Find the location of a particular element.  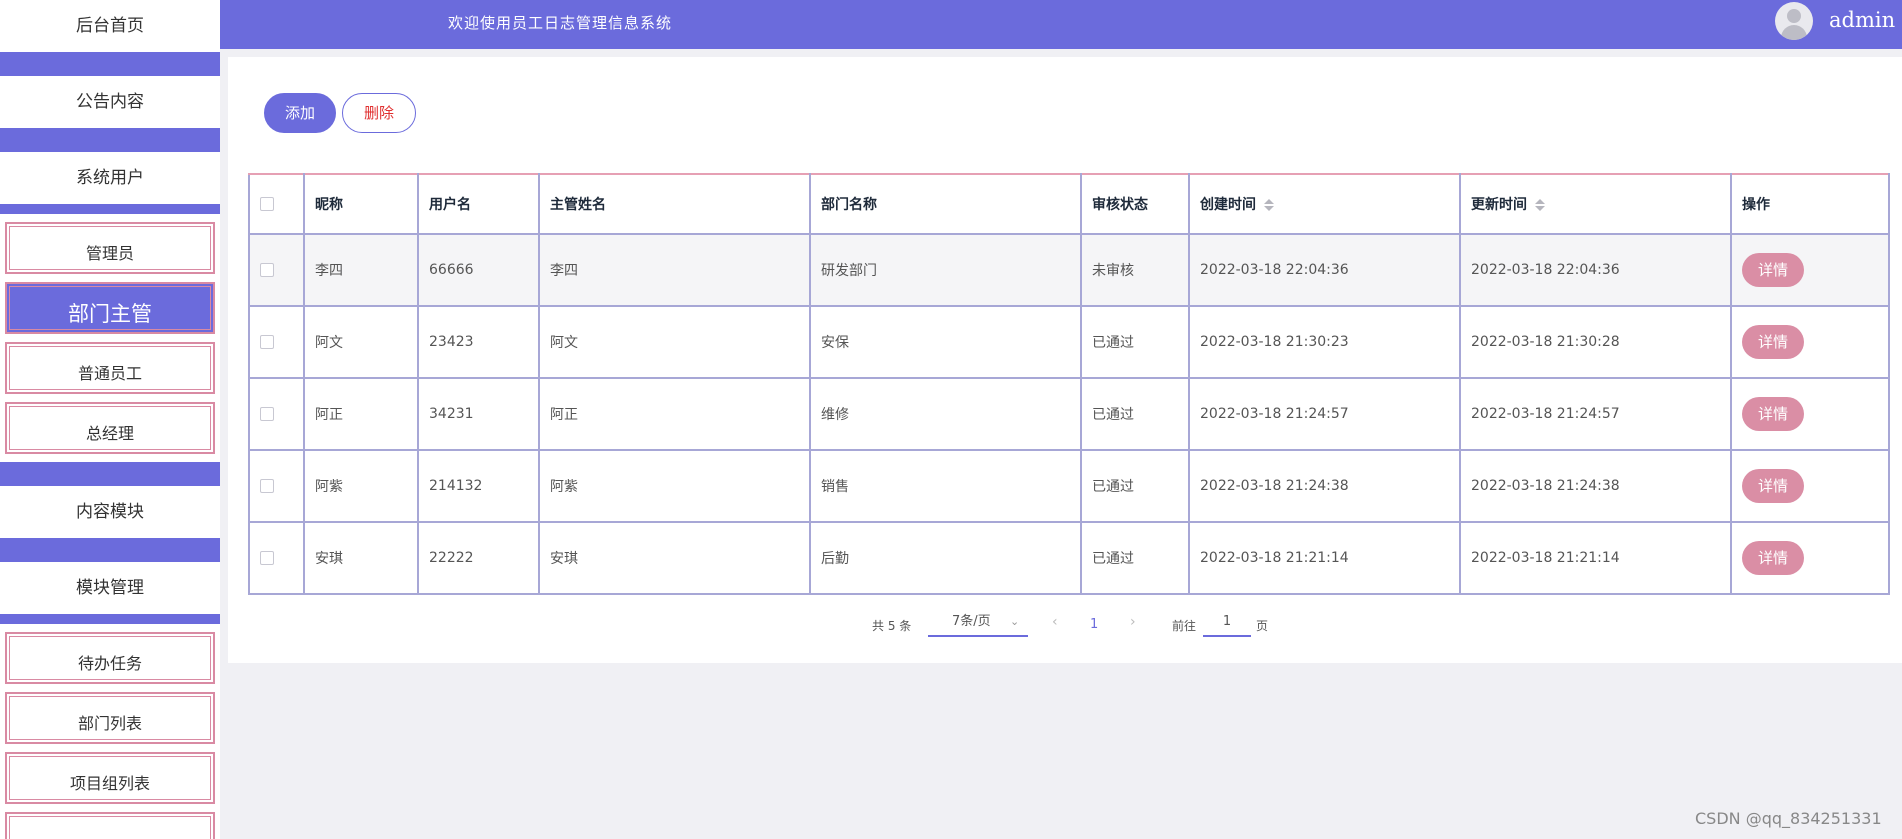

cell-nickname: 安琪 is located at coordinates (361, 558).